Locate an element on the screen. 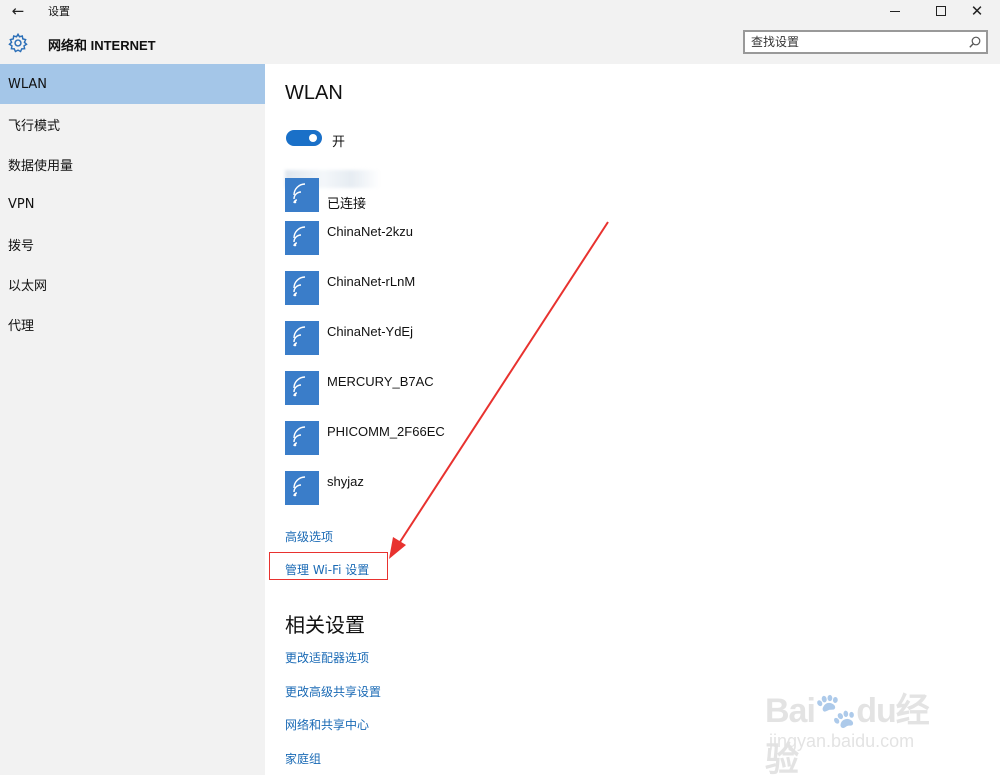 The image size is (1000, 781). minimize-button is located at coordinates (895, 11).